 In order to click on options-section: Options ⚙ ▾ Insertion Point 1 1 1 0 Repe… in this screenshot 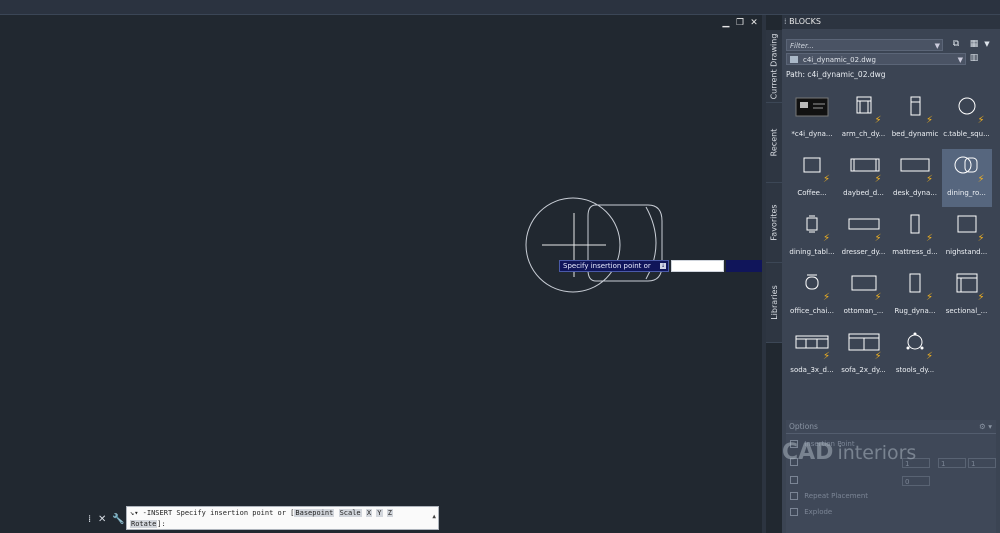, I will do `click(891, 476)`.